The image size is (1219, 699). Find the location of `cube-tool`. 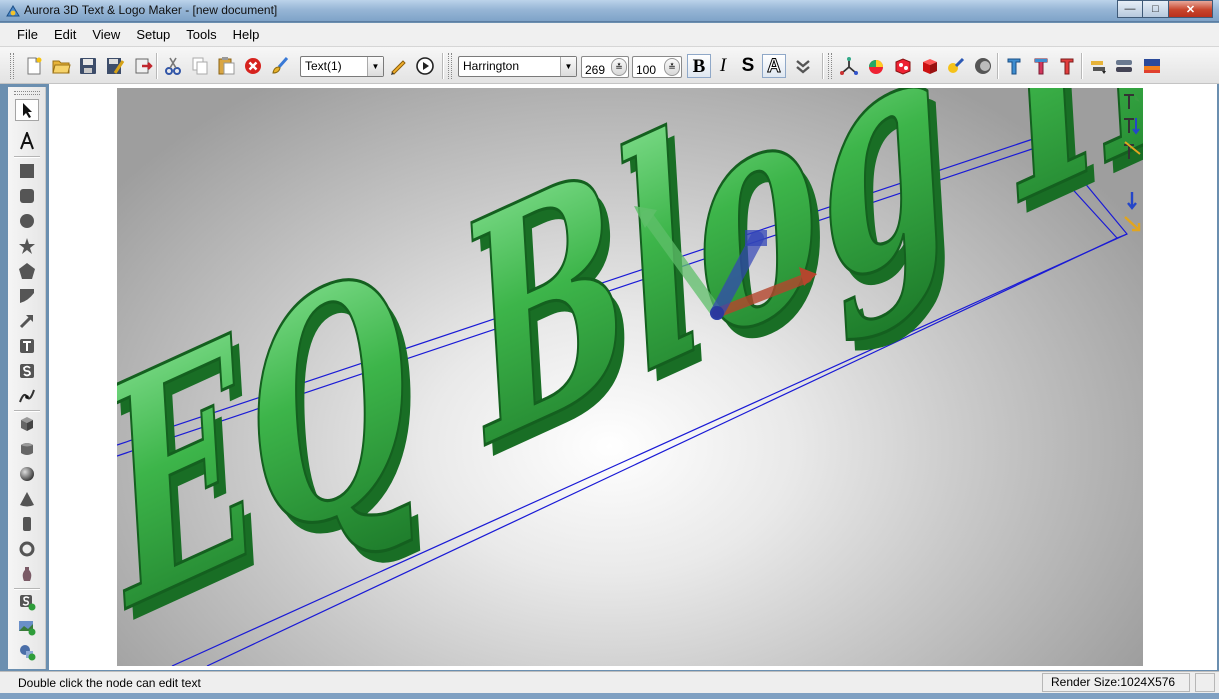

cube-tool is located at coordinates (27, 424).